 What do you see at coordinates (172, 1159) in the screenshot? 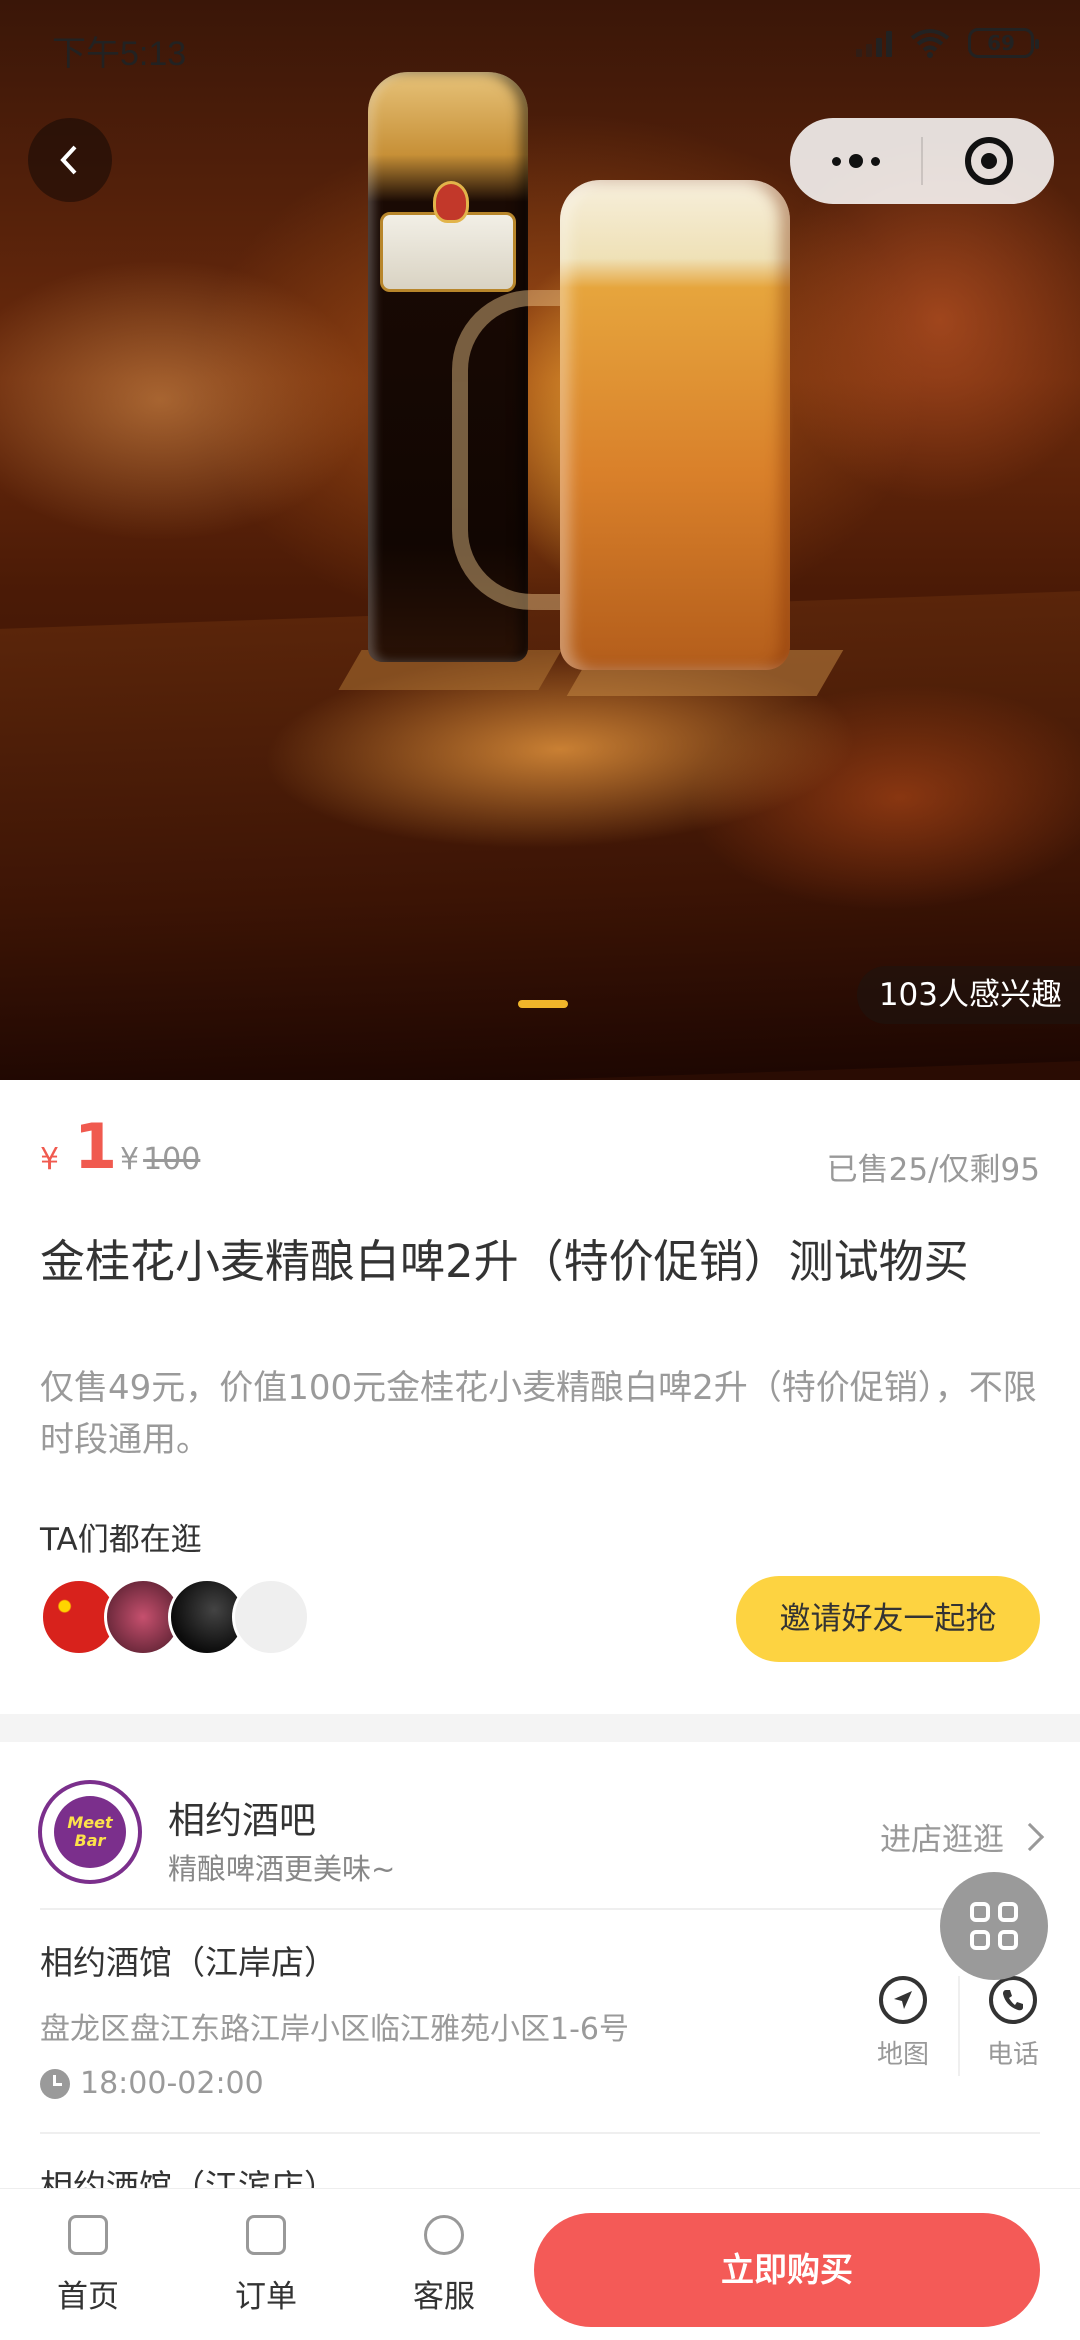
I see `original-price-value: 100` at bounding box center [172, 1159].